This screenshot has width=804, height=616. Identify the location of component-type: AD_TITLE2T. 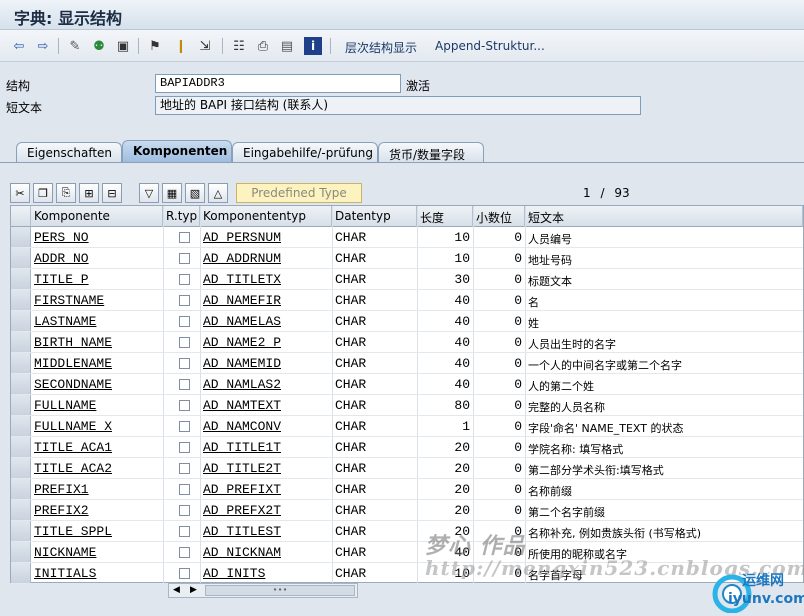
(266, 468).